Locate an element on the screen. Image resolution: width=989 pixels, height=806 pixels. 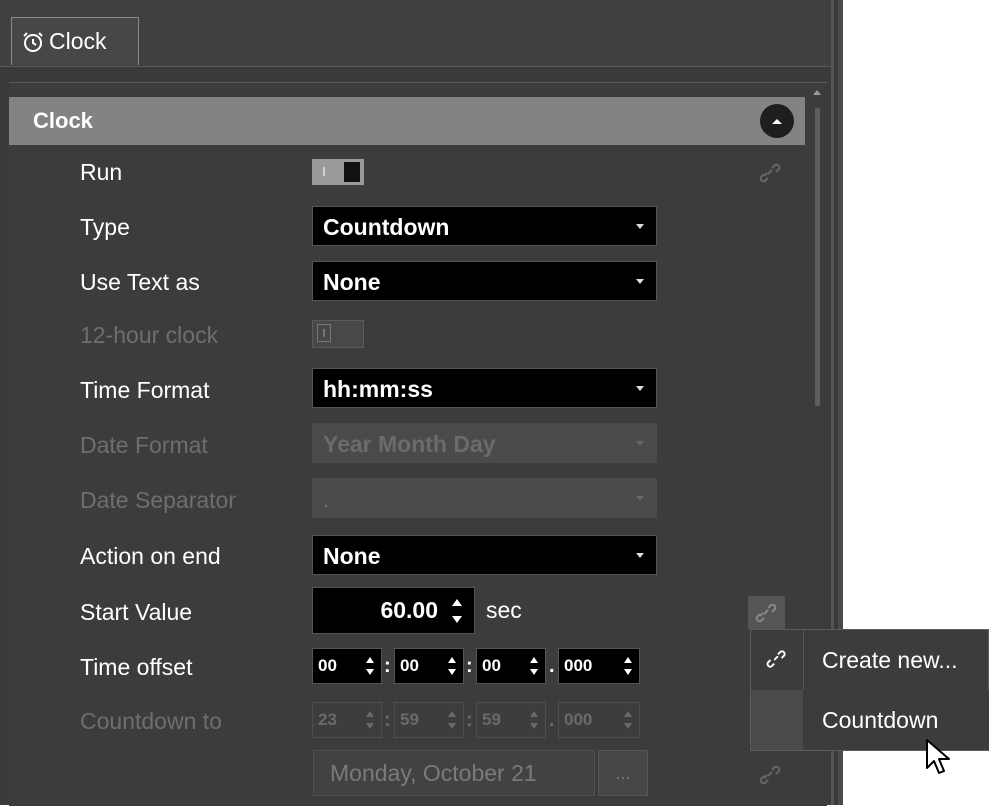
chevron-up-icon is located at coordinates (777, 121).